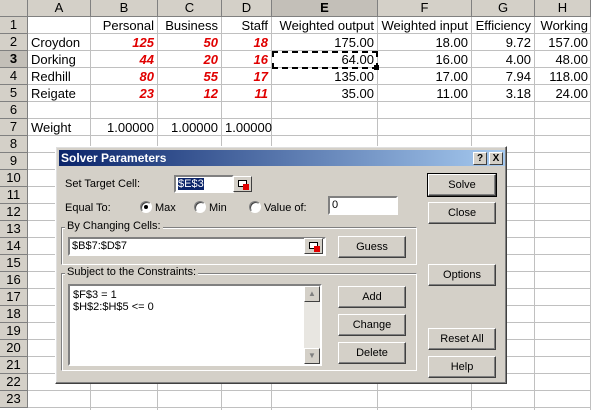  Describe the element at coordinates (189, 42) in the screenshot. I see `cell-c2: 50` at that location.